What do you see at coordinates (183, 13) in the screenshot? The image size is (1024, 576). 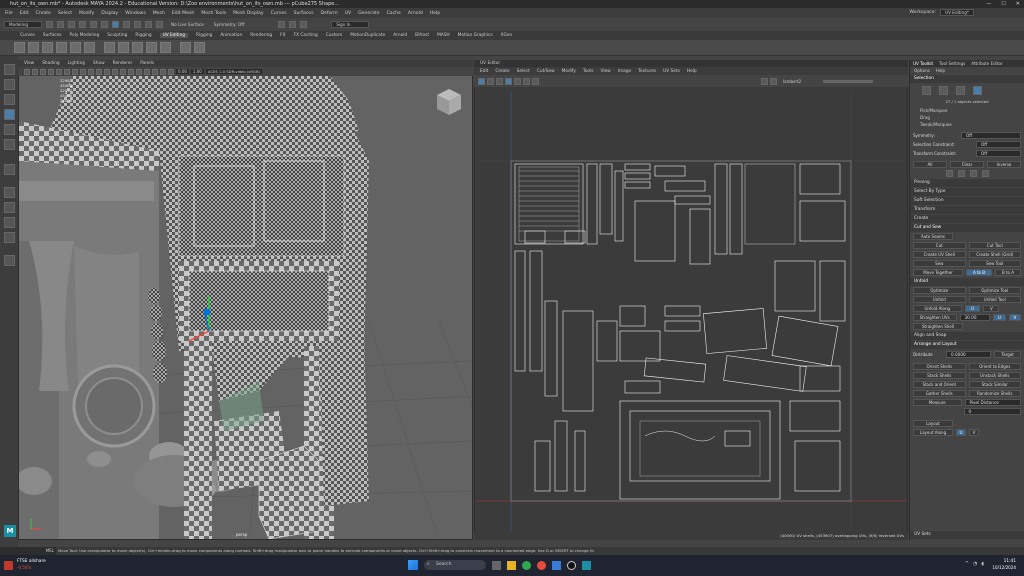 I see `menu-edit-mesh: Edit Mesh` at bounding box center [183, 13].